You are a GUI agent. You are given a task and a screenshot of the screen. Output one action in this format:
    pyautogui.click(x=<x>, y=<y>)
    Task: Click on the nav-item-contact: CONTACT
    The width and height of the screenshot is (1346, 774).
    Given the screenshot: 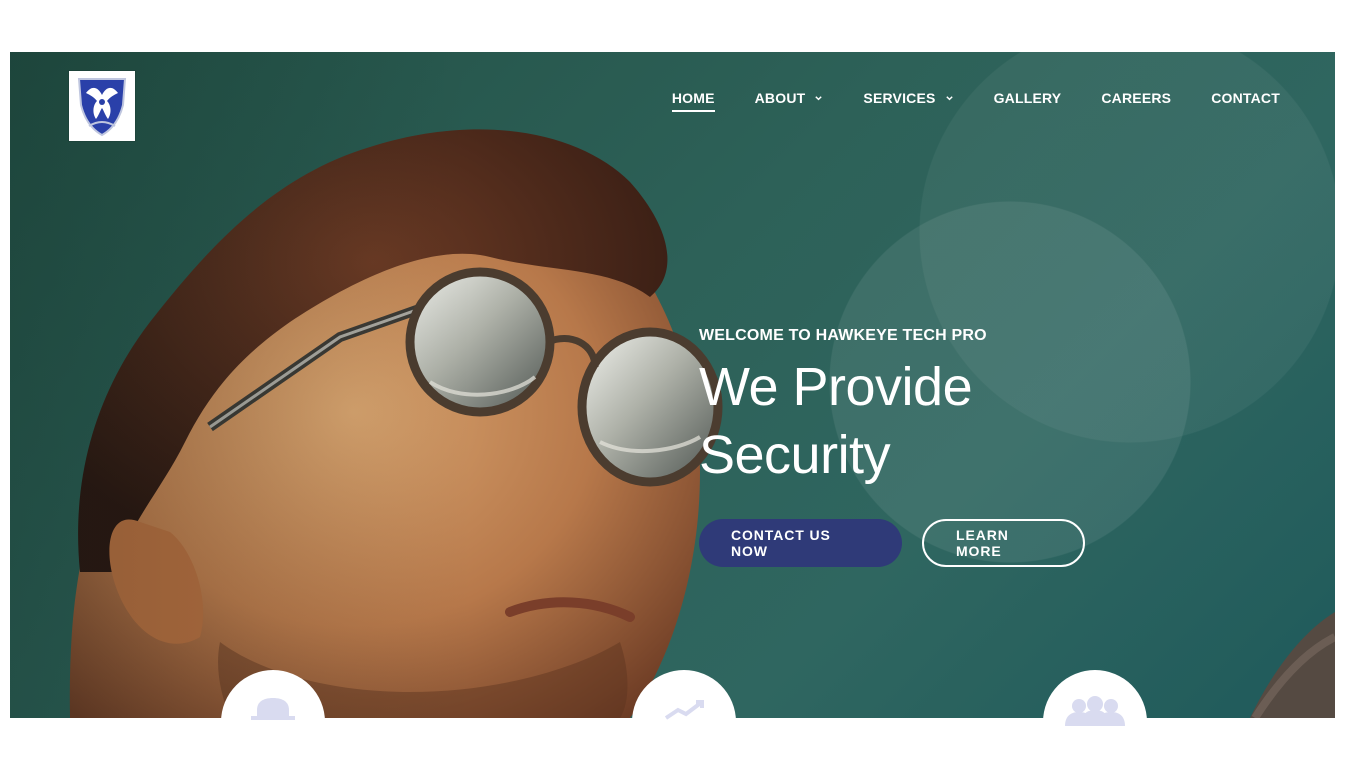 What is the action you would take?
    pyautogui.click(x=1245, y=101)
    